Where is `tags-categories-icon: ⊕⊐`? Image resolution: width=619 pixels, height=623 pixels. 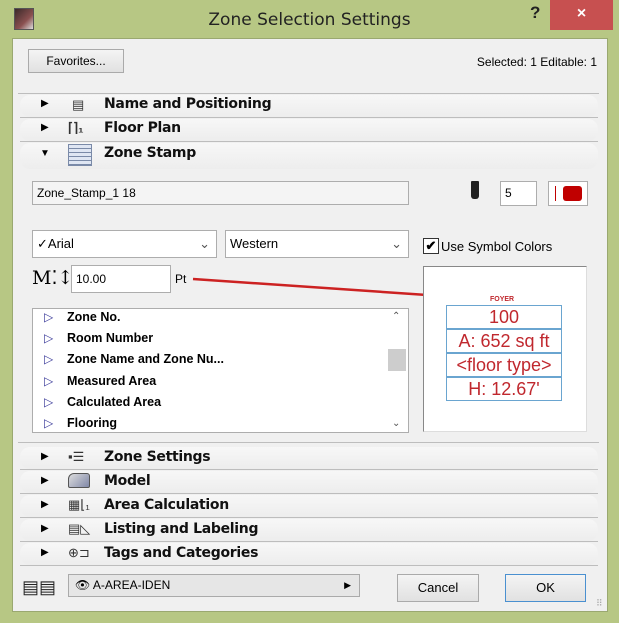
tags-categories-icon: ⊕⊐ is located at coordinates (79, 552).